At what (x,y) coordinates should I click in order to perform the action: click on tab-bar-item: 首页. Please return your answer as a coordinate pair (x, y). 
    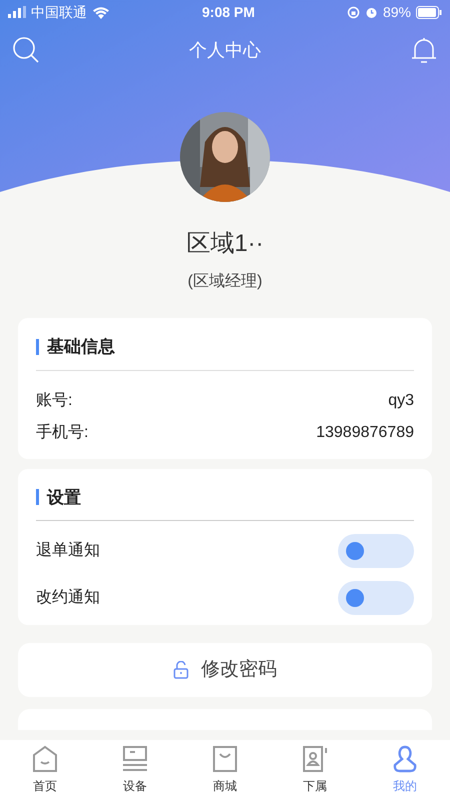
    Looking at the image, I should click on (45, 770).